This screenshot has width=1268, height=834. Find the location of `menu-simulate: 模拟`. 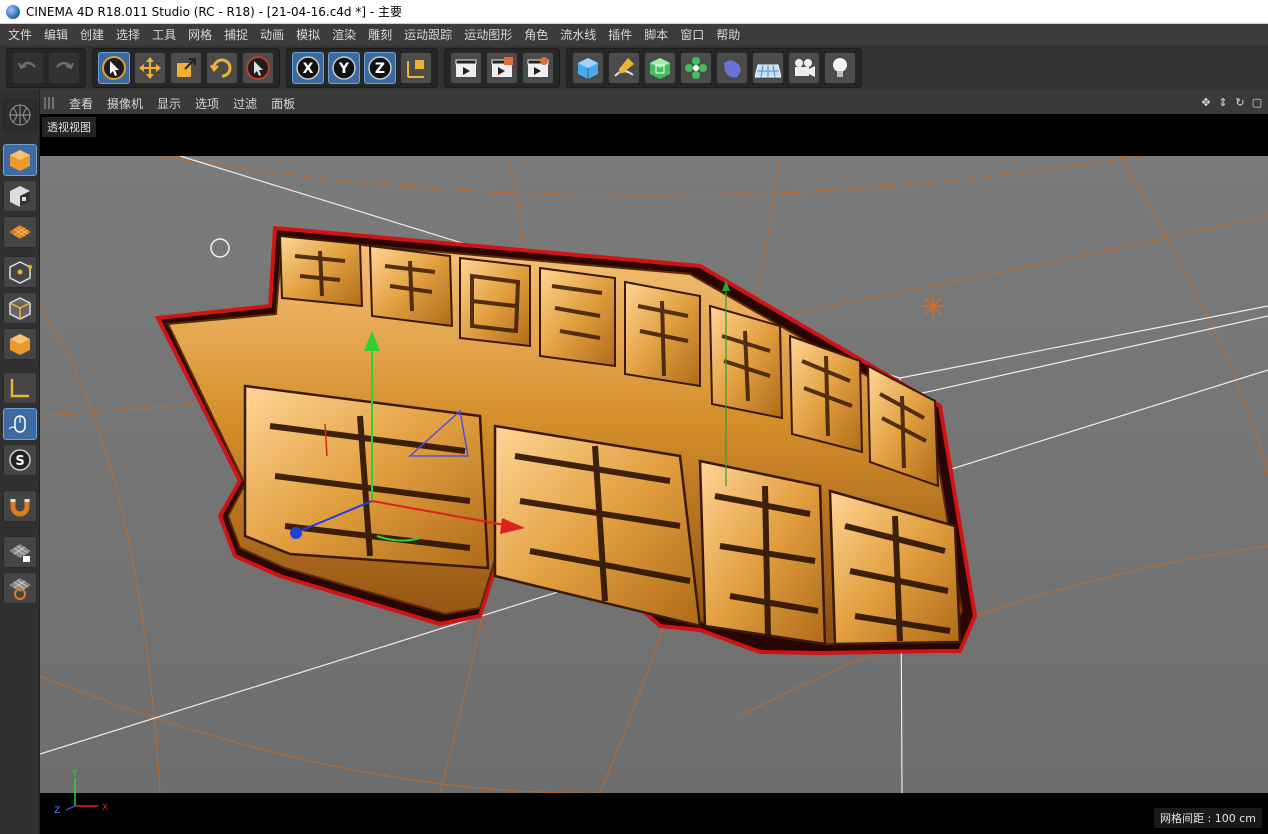

menu-simulate: 模拟 is located at coordinates (308, 35).